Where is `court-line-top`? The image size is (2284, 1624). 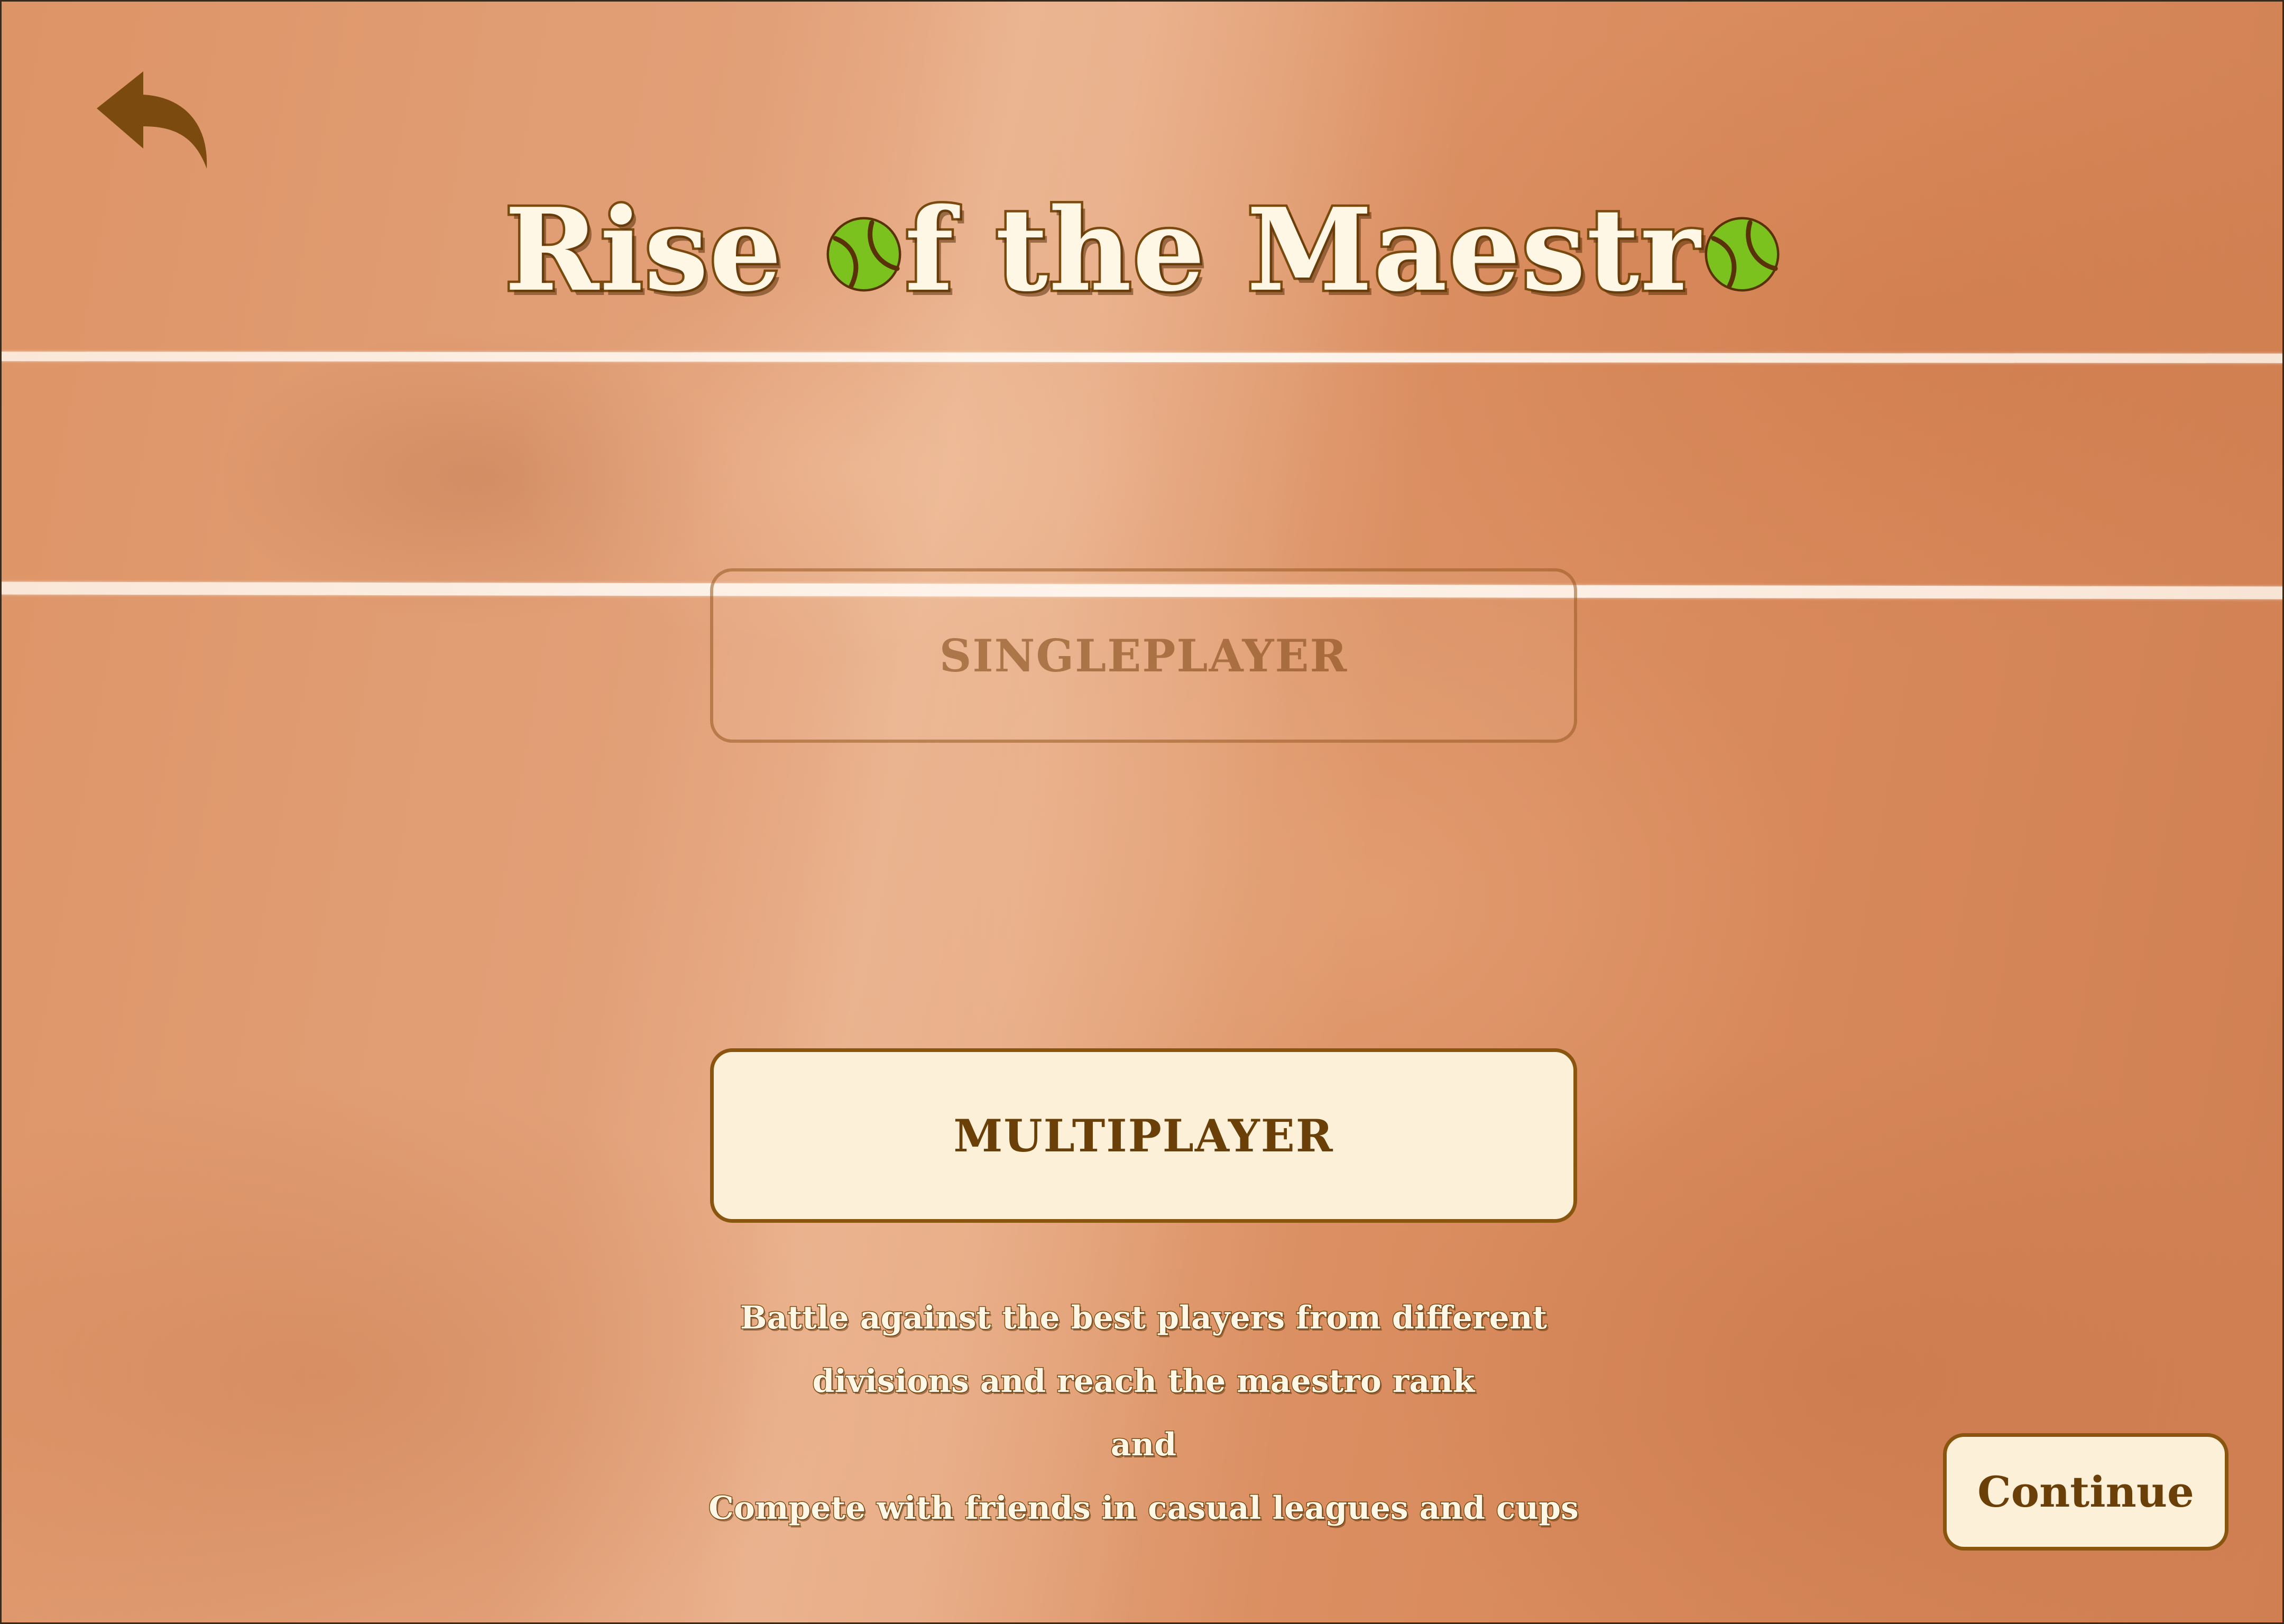 court-line-top is located at coordinates (1142, 357).